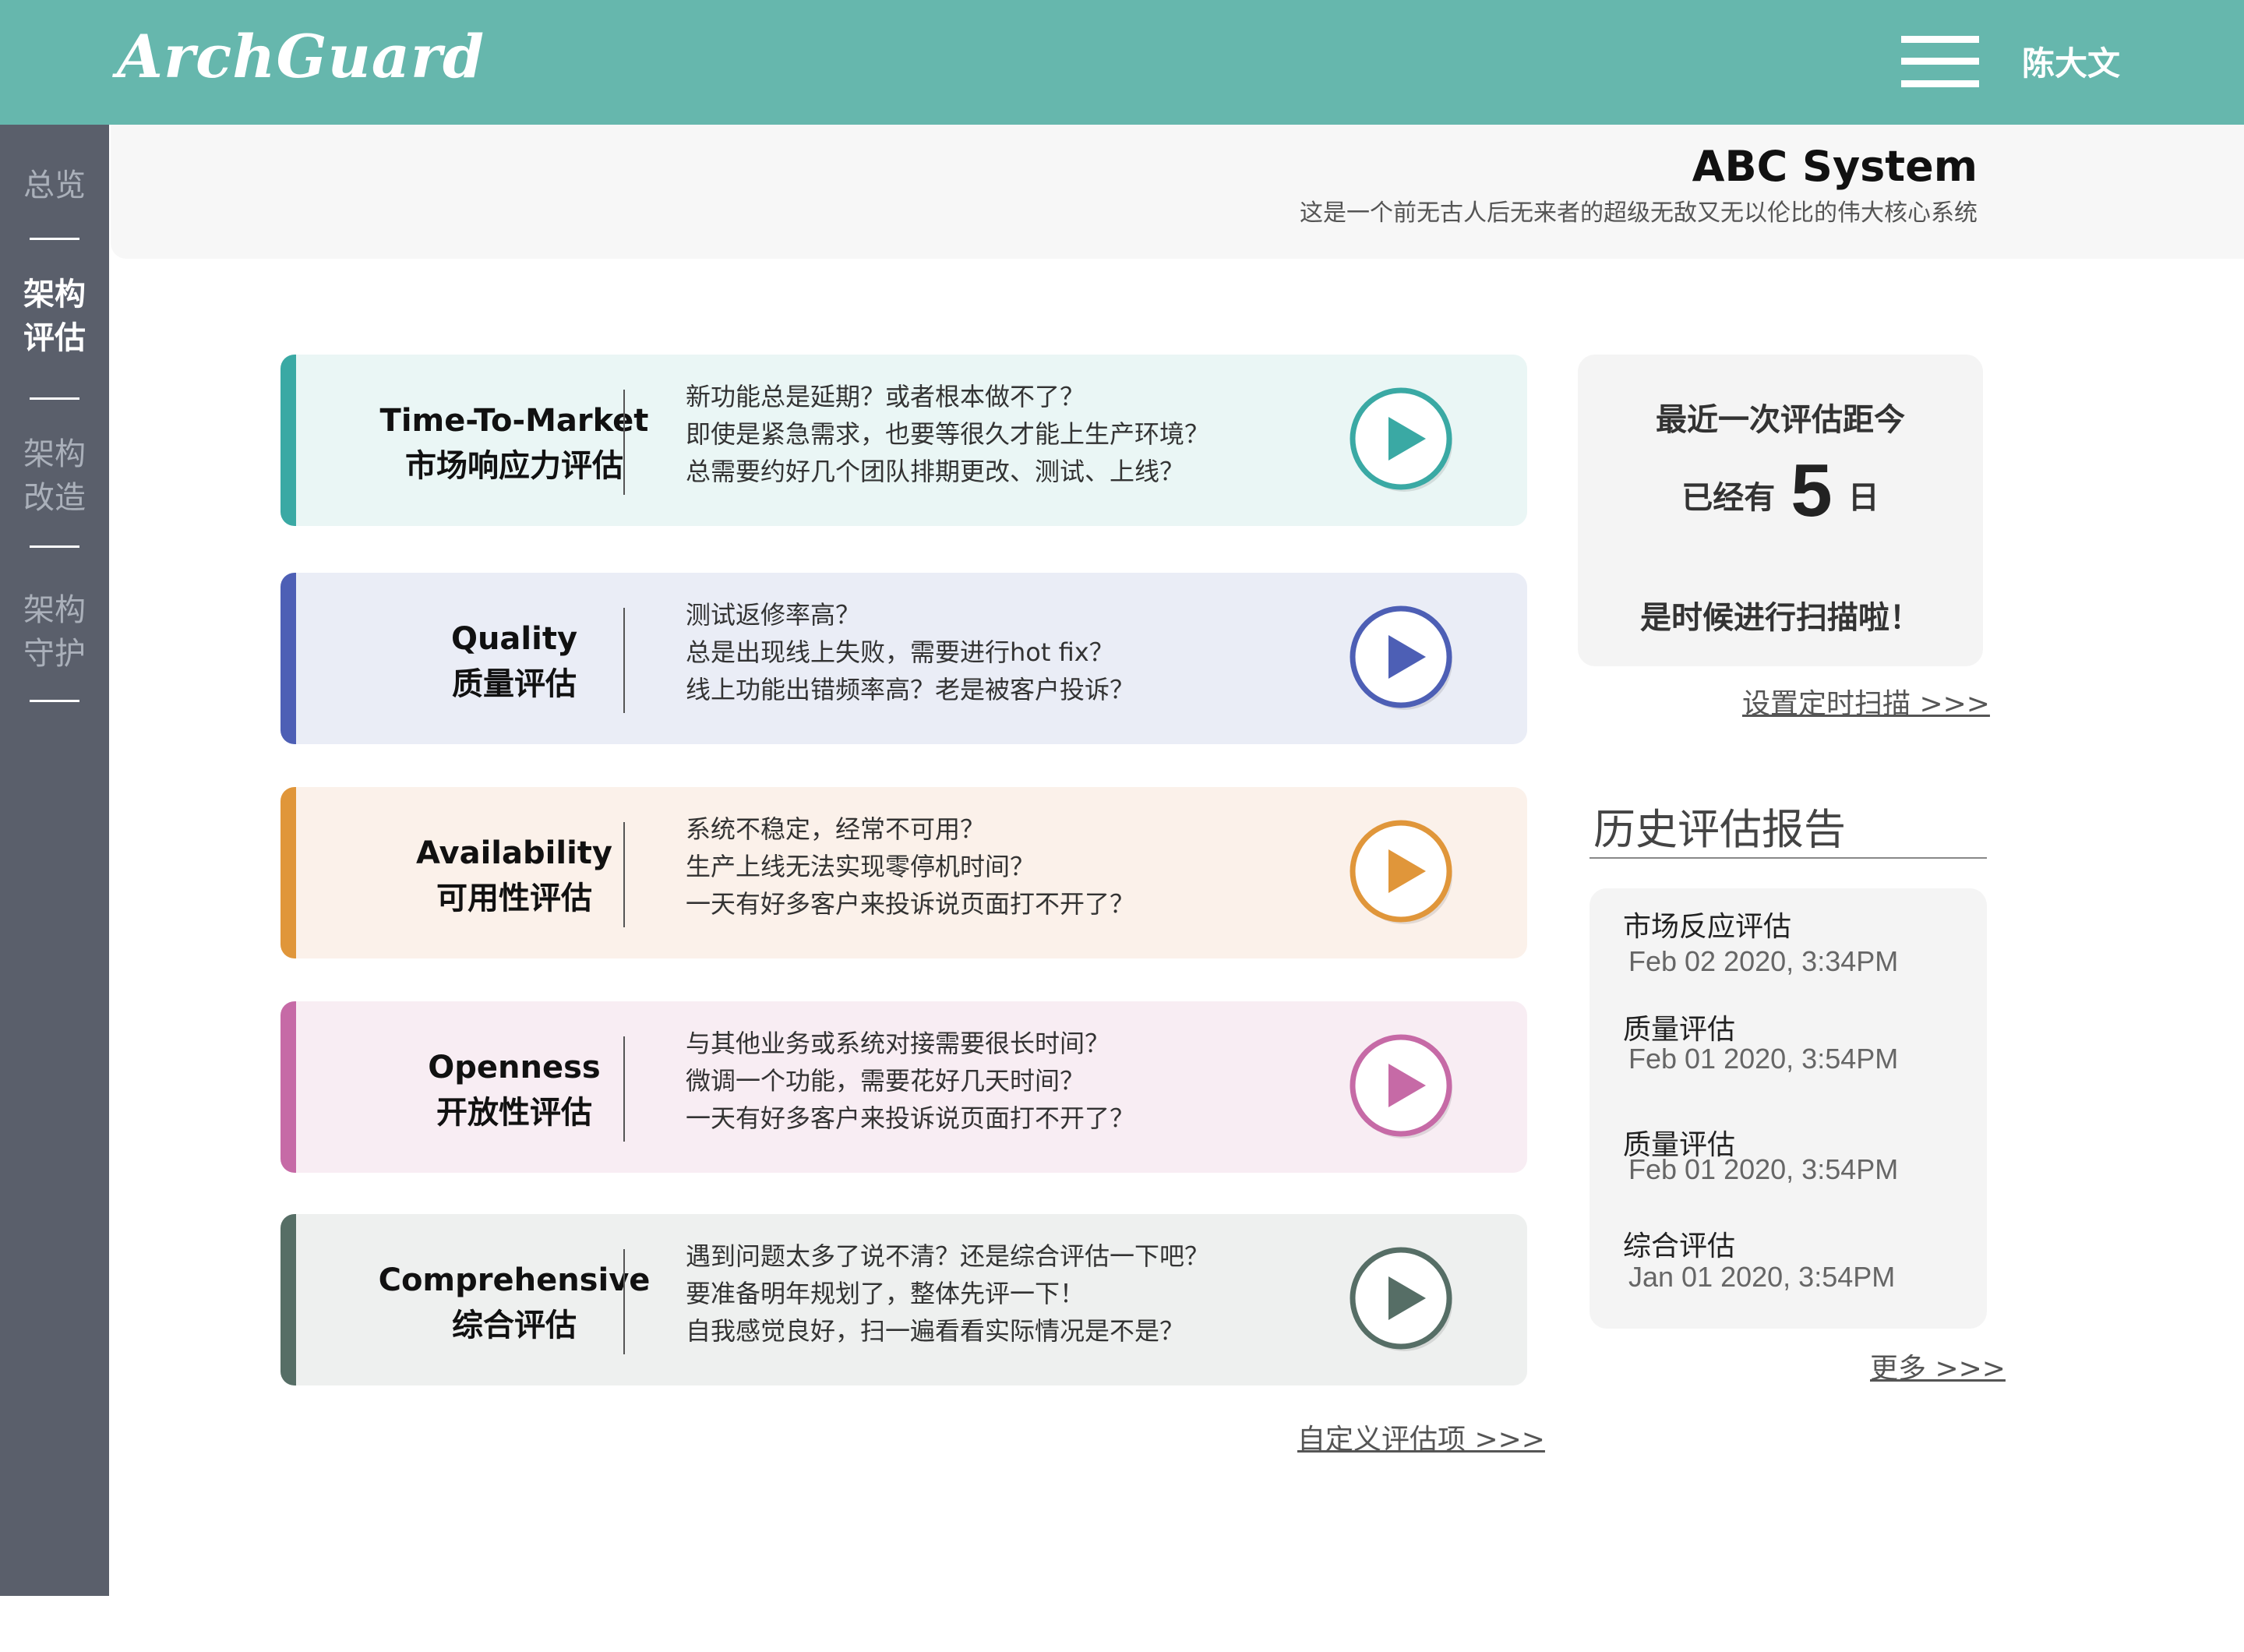  I want to click on days-suffix: 日, so click(1863, 498).